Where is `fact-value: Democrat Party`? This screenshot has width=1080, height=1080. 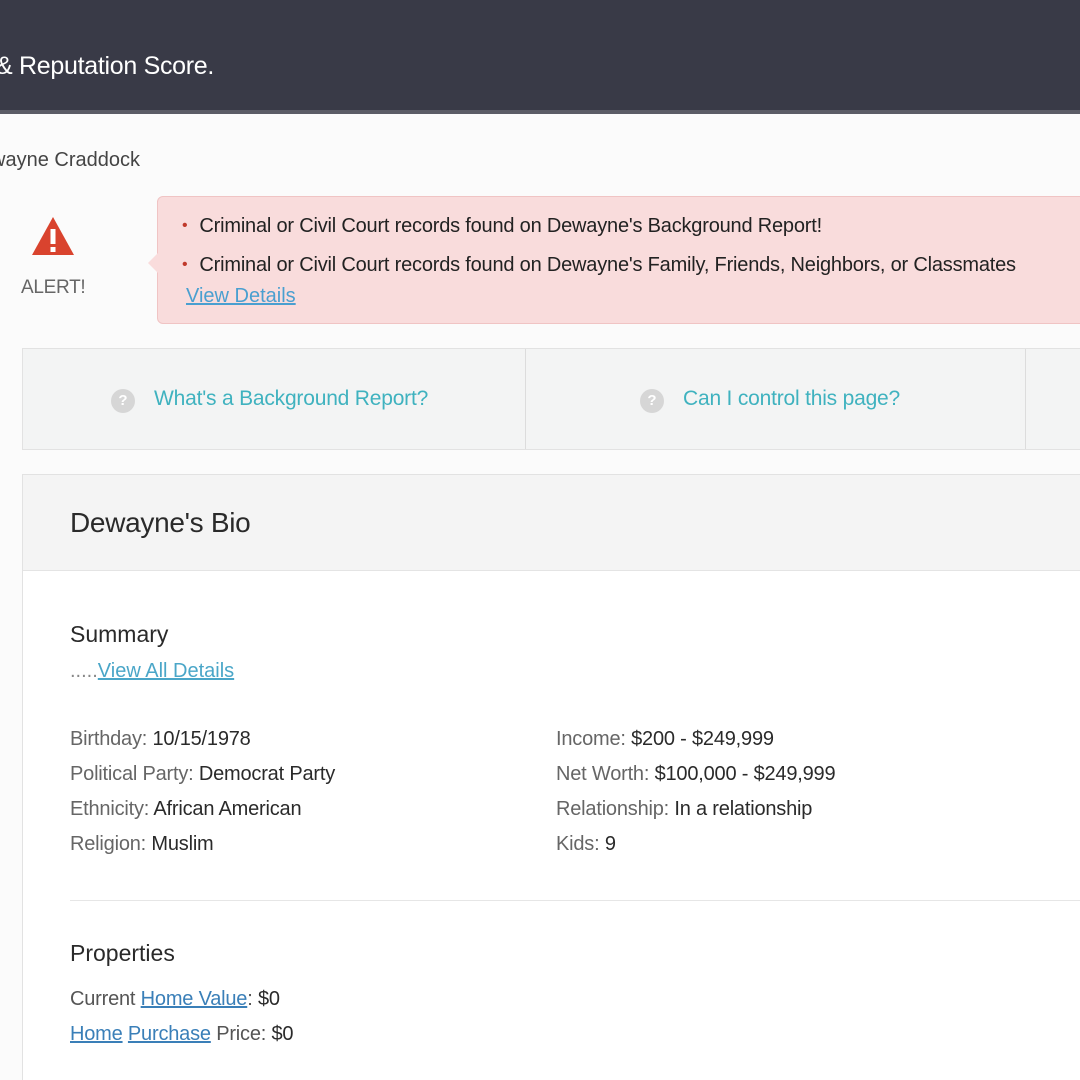
fact-value: Democrat Party is located at coordinates (267, 774).